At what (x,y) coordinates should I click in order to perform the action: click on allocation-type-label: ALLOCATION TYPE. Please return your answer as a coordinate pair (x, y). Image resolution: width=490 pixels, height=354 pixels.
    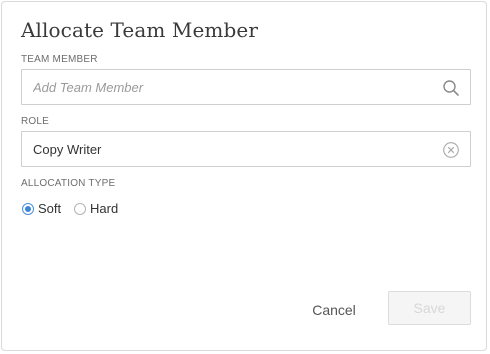
    Looking at the image, I should click on (68, 183).